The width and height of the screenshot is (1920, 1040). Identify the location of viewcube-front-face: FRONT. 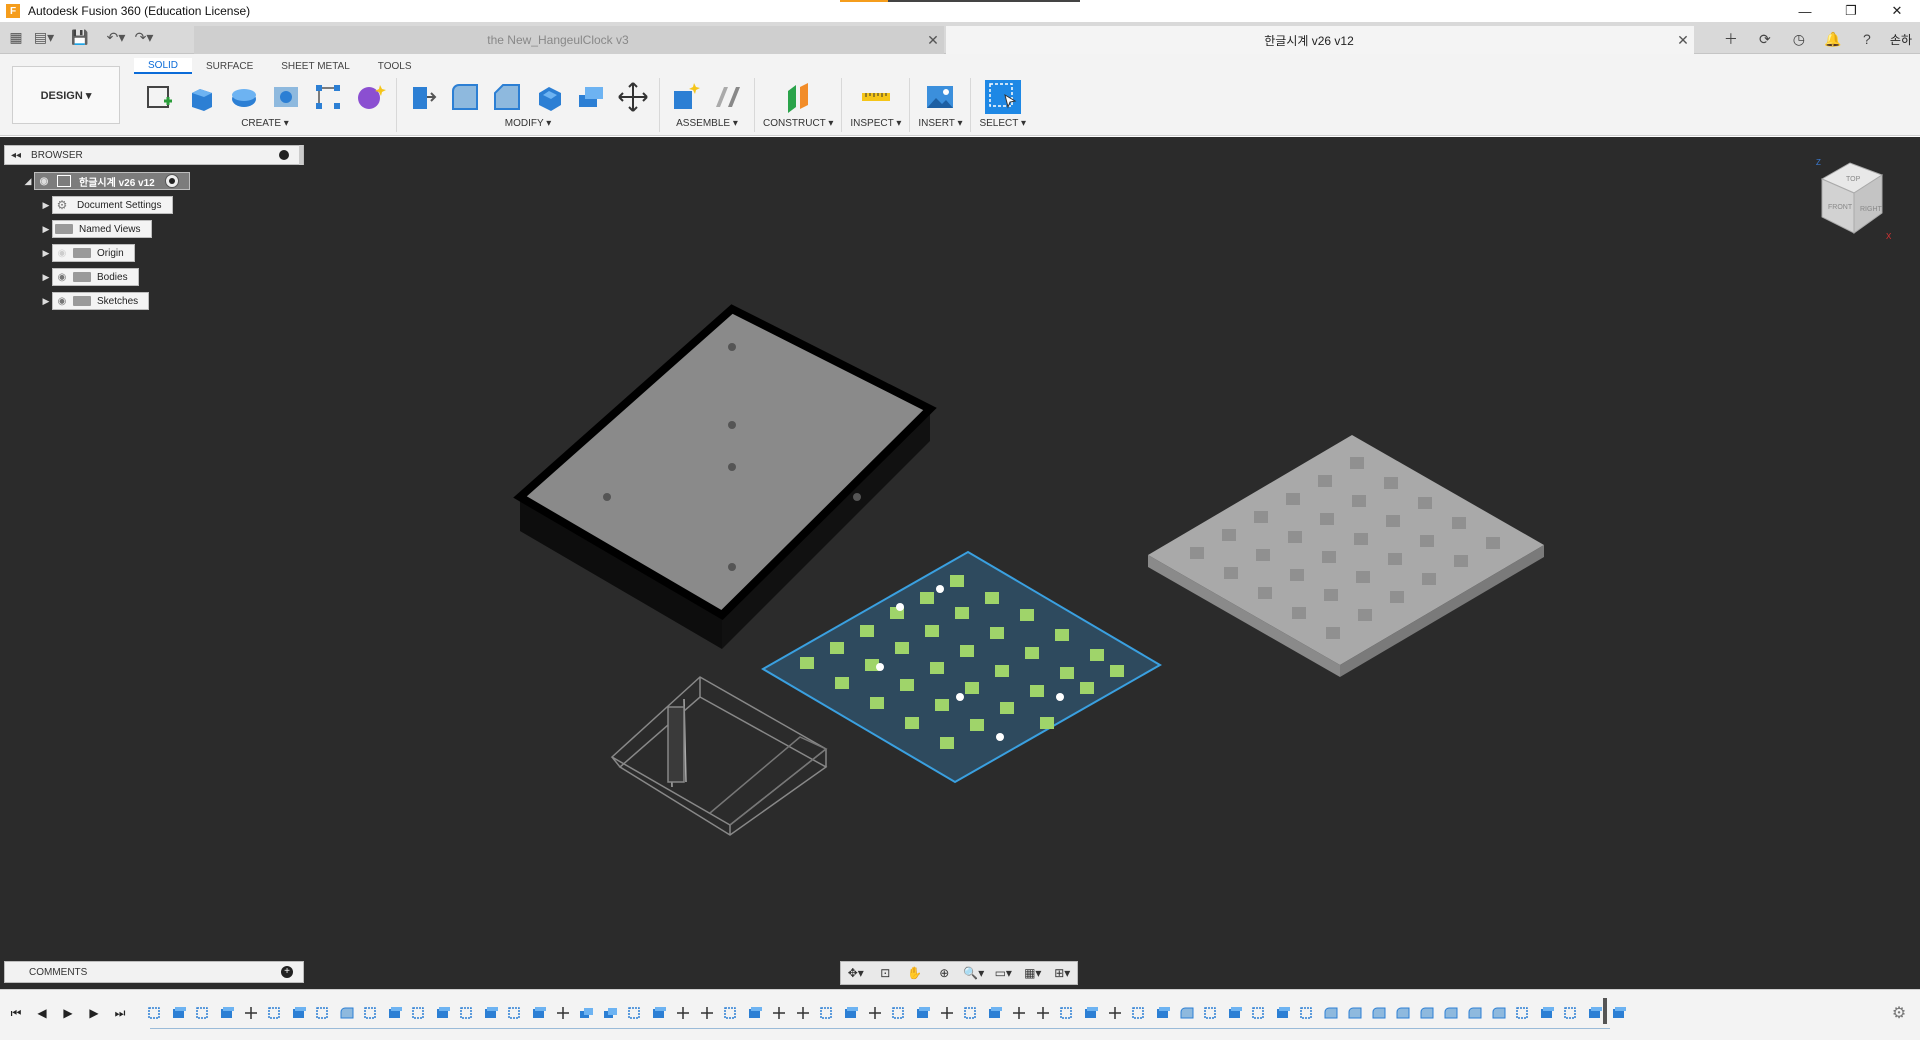
(1840, 207).